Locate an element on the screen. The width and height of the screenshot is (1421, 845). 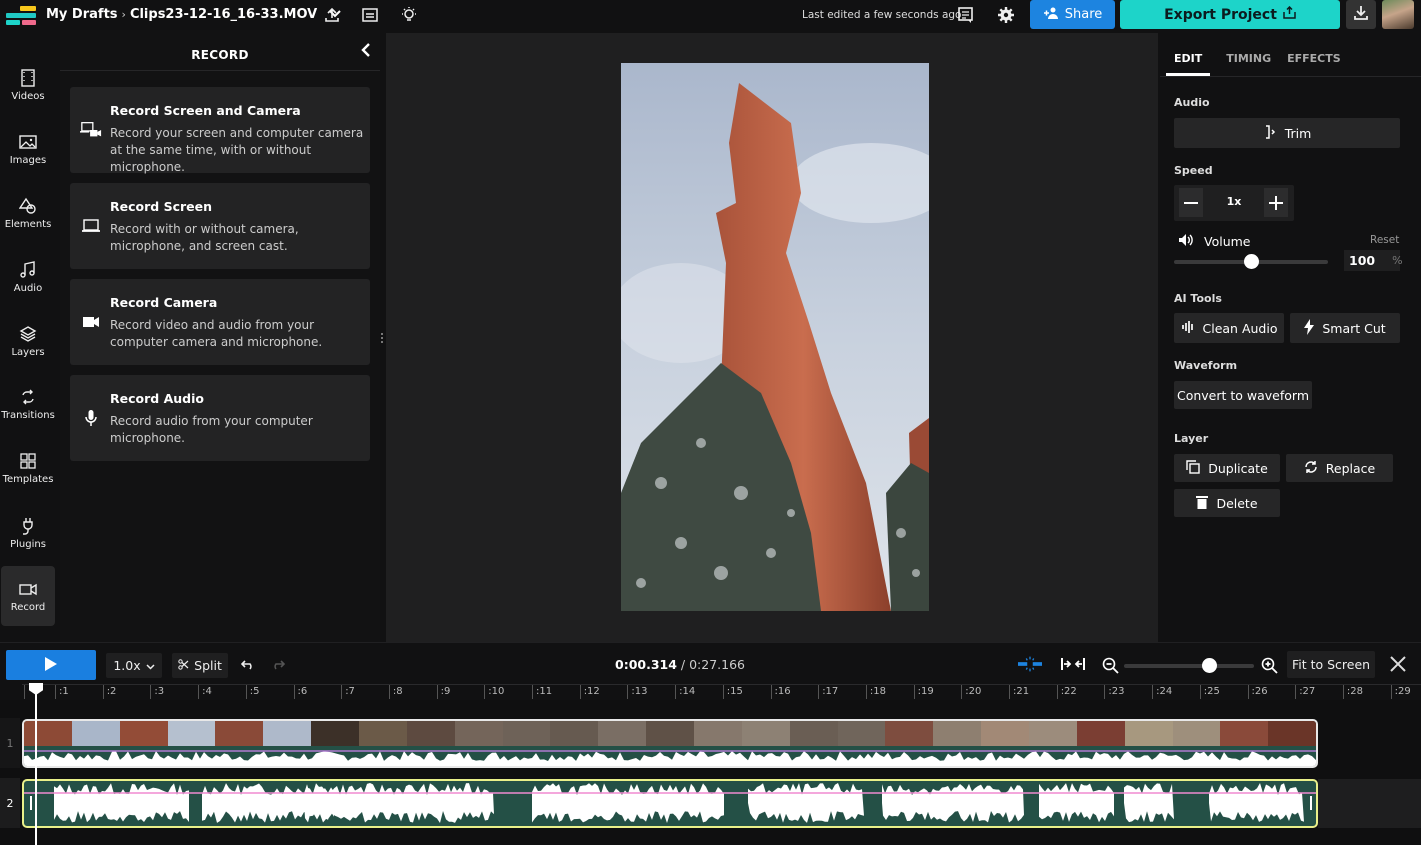
fit-to-screen-button: Fit to Screen is located at coordinates (1331, 664).